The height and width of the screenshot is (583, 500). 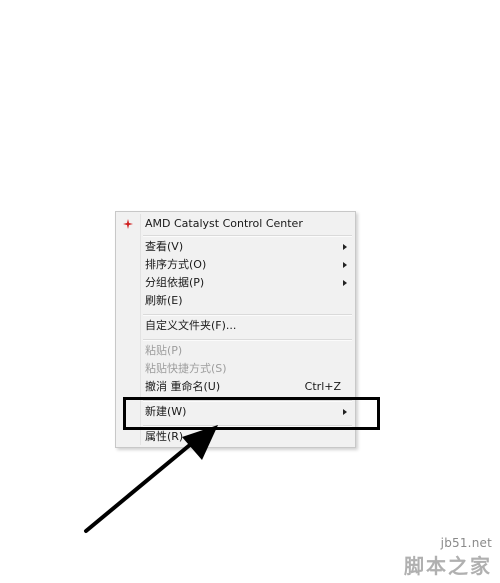 I want to click on pointer-arrow-icon, so click(x=151, y=479).